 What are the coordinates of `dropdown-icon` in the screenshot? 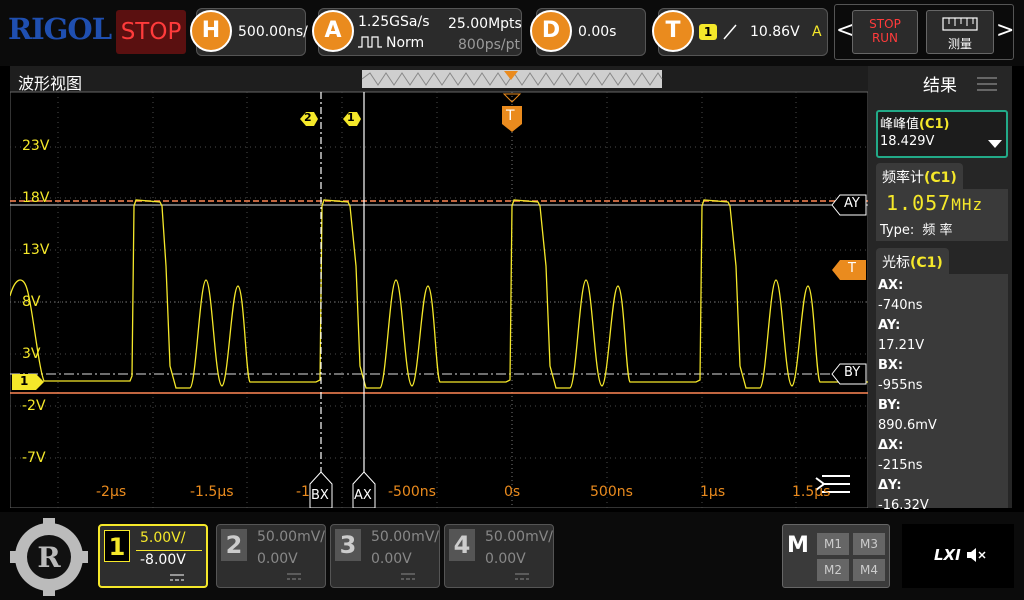 It's located at (995, 144).